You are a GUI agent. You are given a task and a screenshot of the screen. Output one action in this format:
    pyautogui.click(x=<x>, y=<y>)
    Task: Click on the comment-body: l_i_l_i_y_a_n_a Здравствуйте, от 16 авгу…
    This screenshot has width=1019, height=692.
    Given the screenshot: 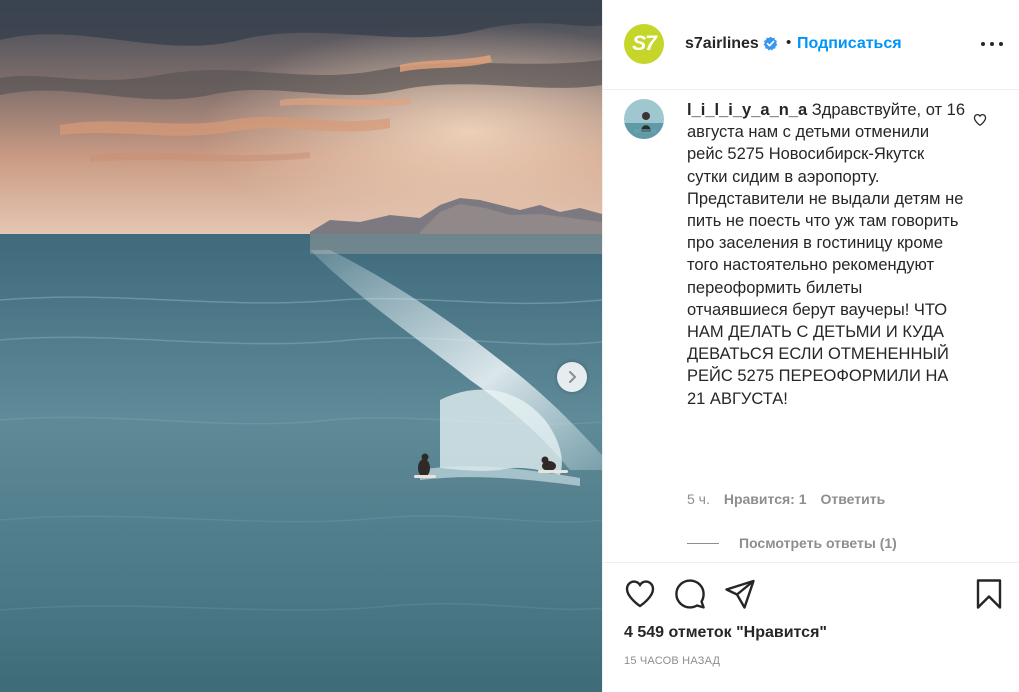 What is the action you would take?
    pyautogui.click(x=827, y=254)
    